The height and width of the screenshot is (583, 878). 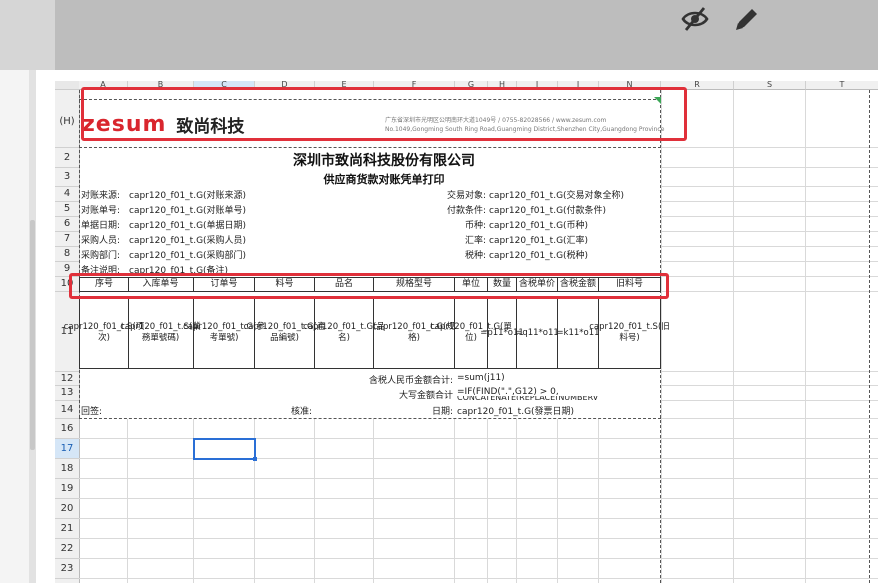 I want to click on info-label: 币种:, so click(x=475, y=226).